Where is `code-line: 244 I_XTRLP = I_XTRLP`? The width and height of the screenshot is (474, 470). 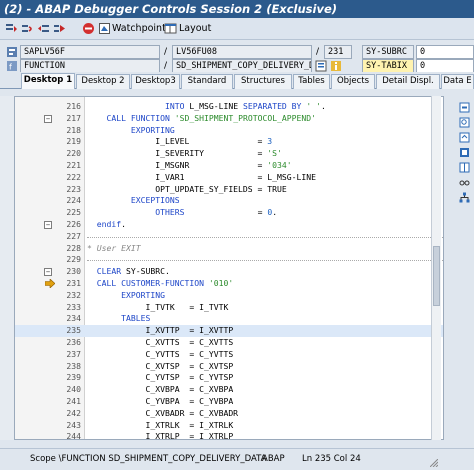
code-line: 244 I_XTRLP = I_XTRLP is located at coordinates (229, 435).